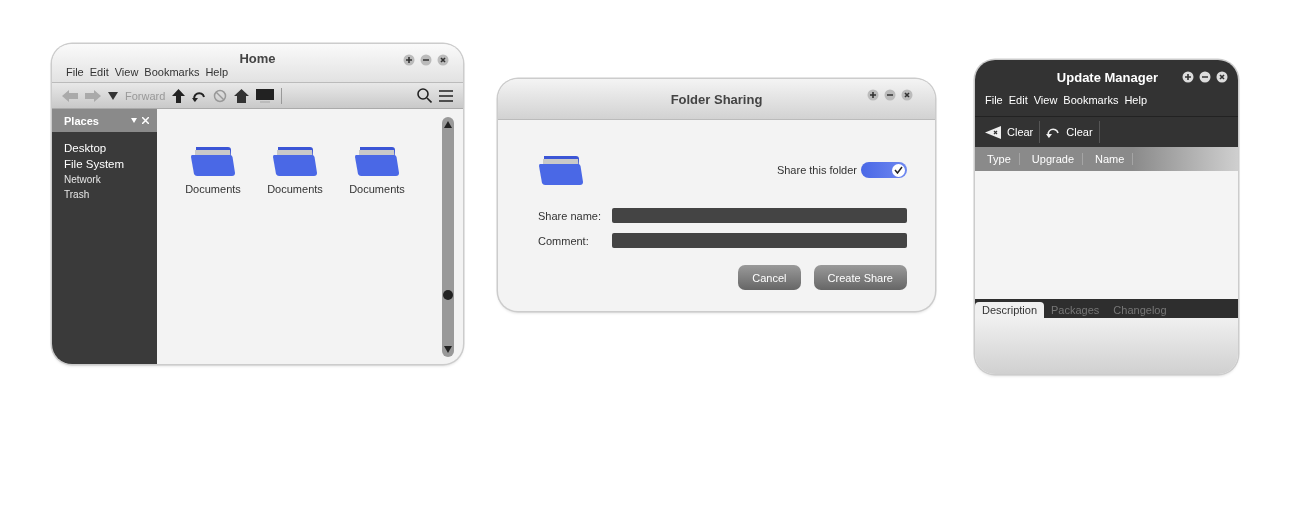 This screenshot has width=1300, height=506. What do you see at coordinates (1107, 77) in the screenshot?
I see `window-title: Update Manager` at bounding box center [1107, 77].